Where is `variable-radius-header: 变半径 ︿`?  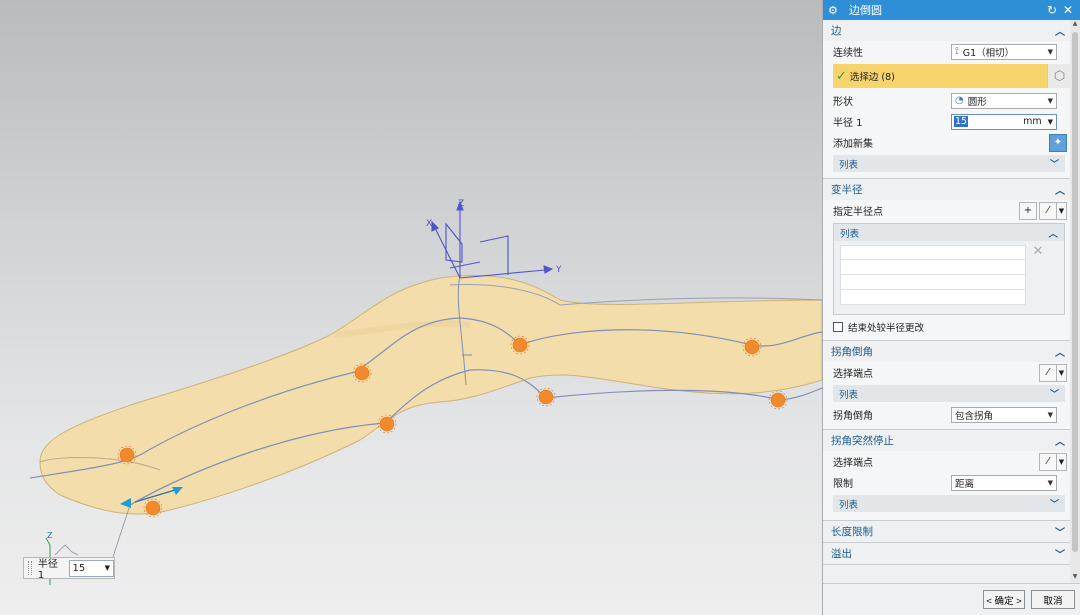 variable-radius-header: 变半径 ︿ is located at coordinates (947, 189).